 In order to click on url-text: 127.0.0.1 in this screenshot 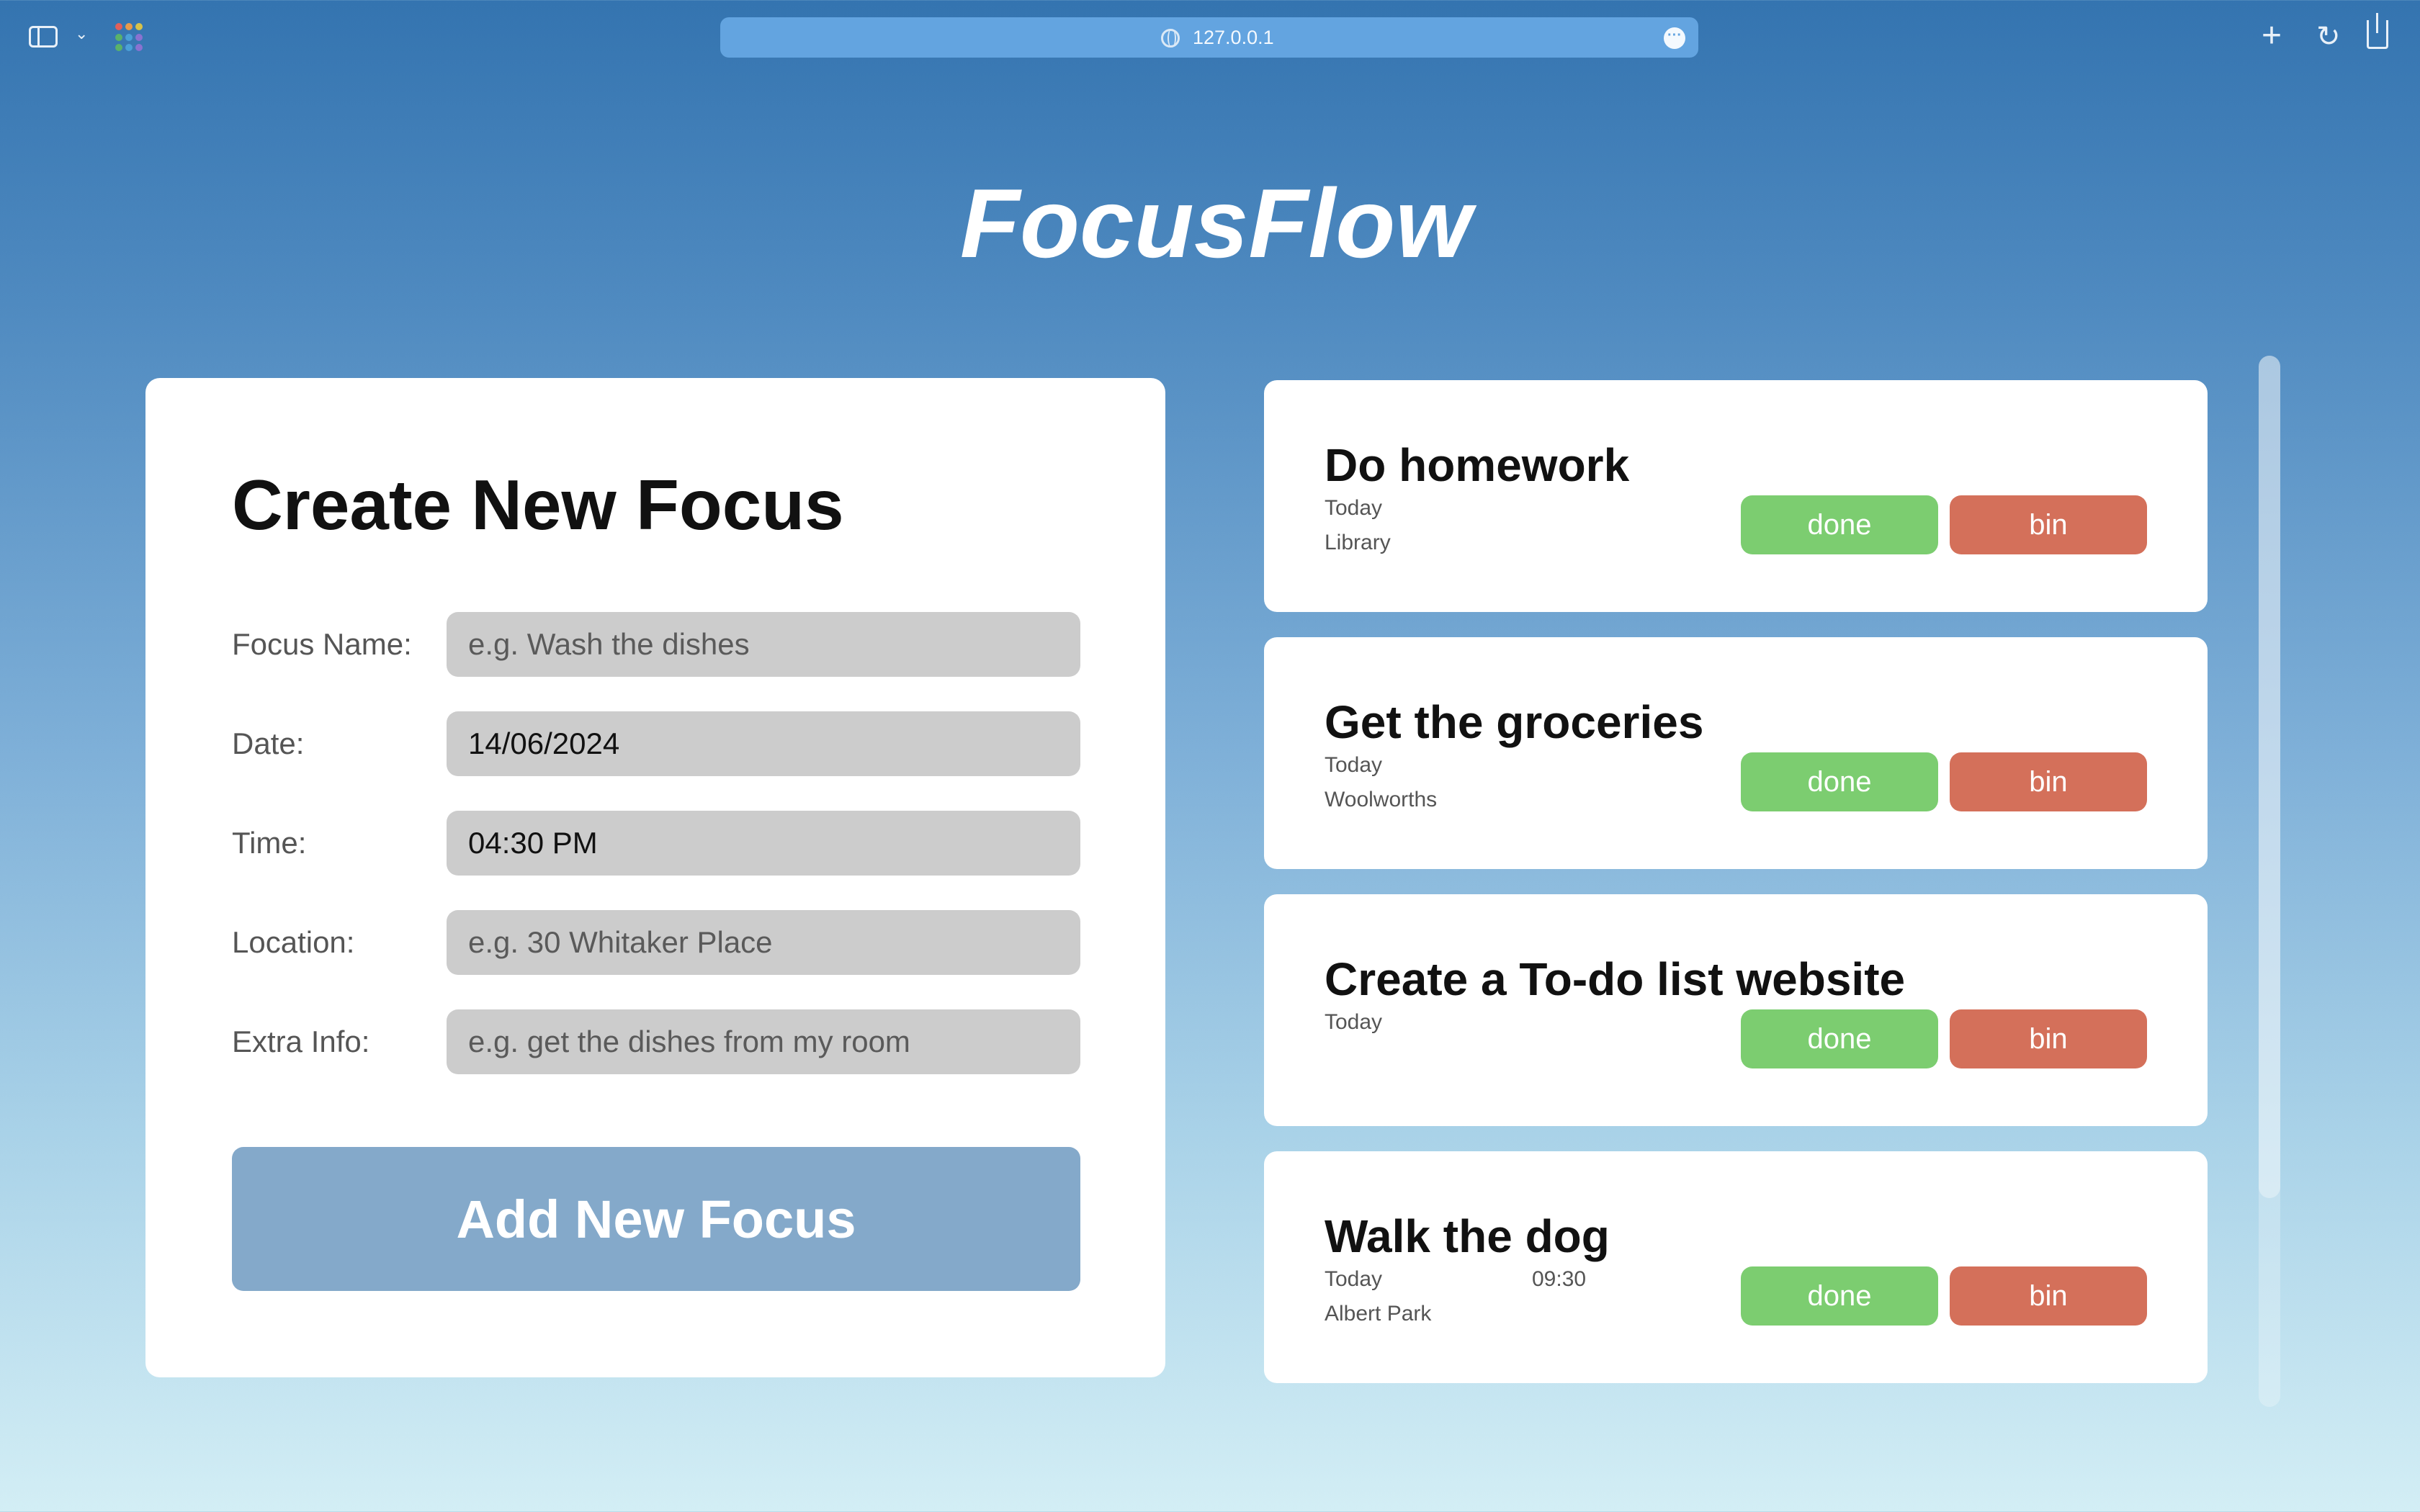, I will do `click(1233, 37)`.